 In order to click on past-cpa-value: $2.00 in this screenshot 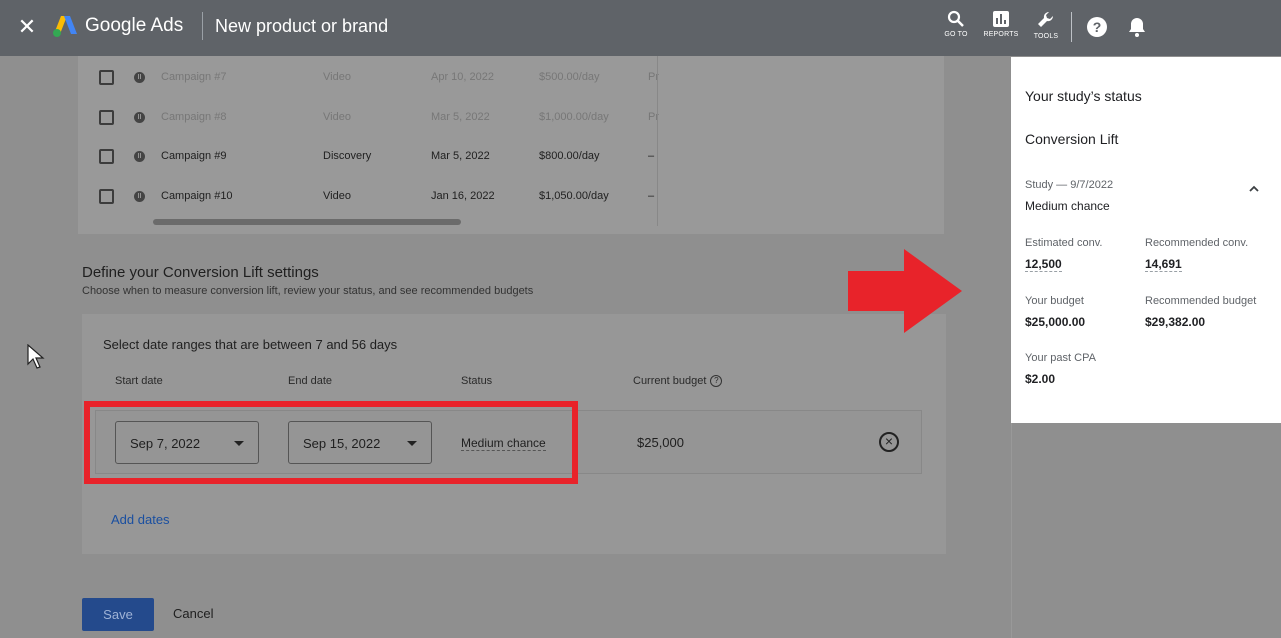, I will do `click(1040, 379)`.